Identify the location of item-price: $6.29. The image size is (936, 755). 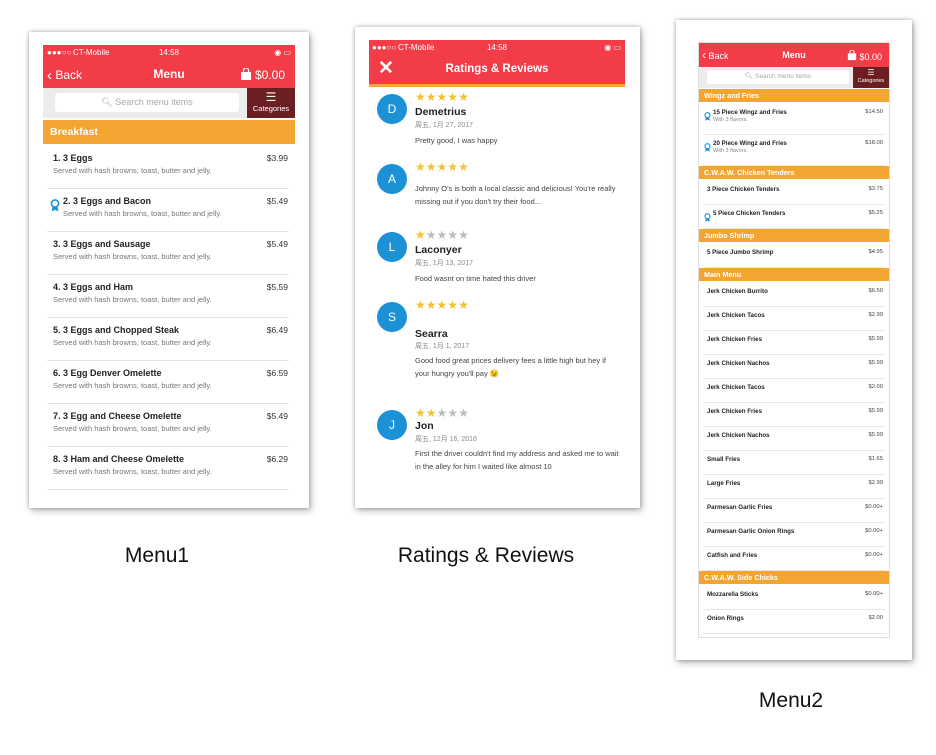
(277, 459).